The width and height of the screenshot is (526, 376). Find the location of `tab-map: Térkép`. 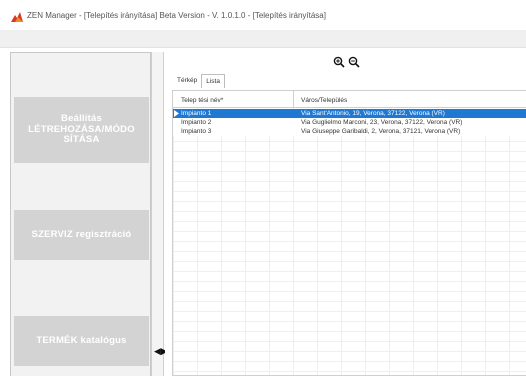

tab-map: Térkép is located at coordinates (187, 81).